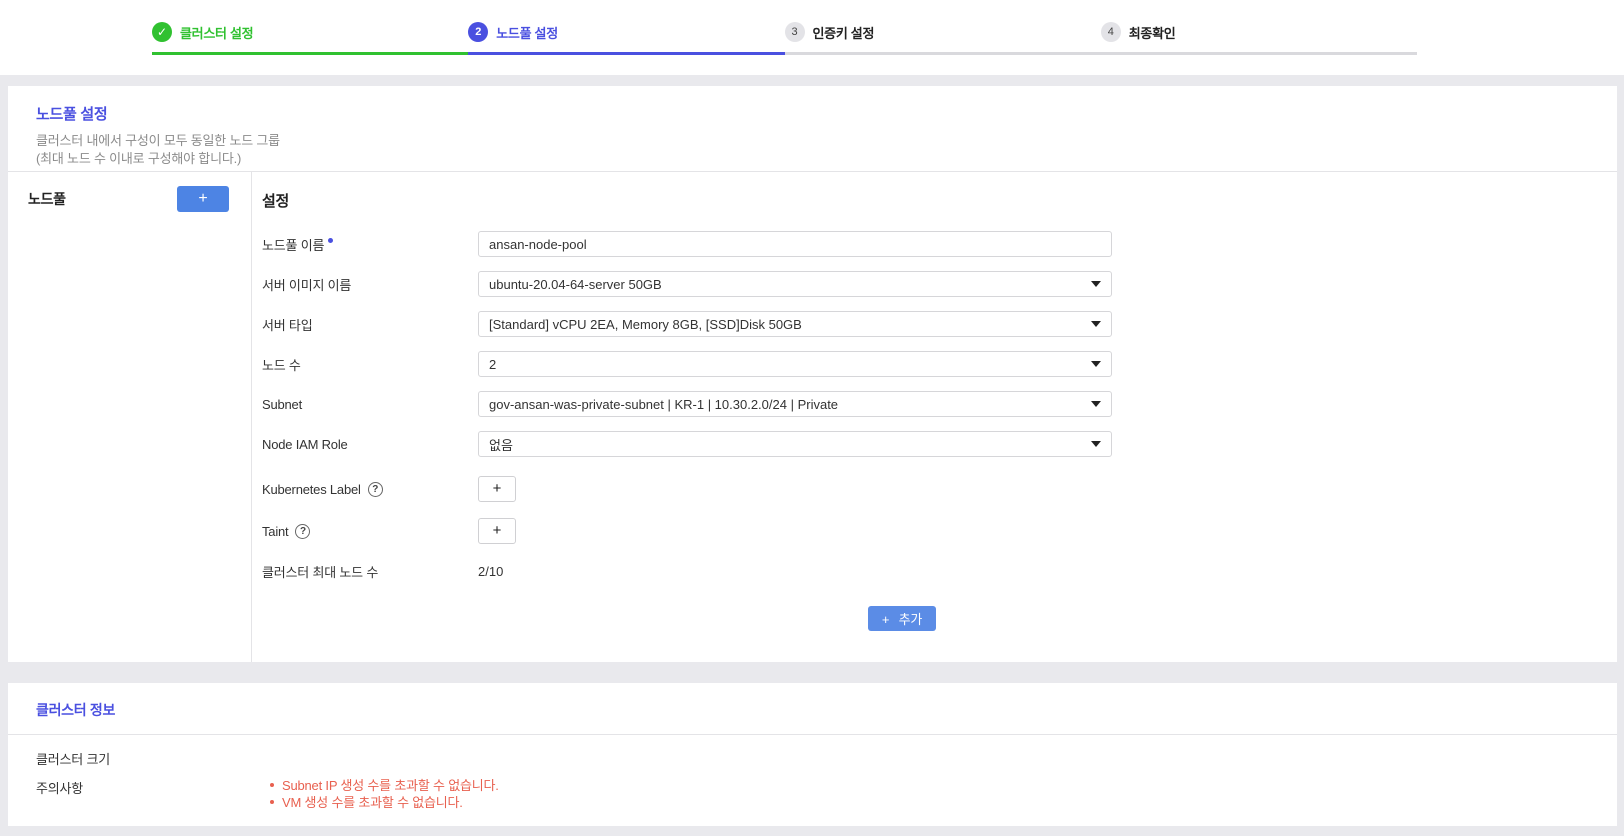  Describe the element at coordinates (527, 33) in the screenshot. I see `step-label: 노드풀 설정` at that location.